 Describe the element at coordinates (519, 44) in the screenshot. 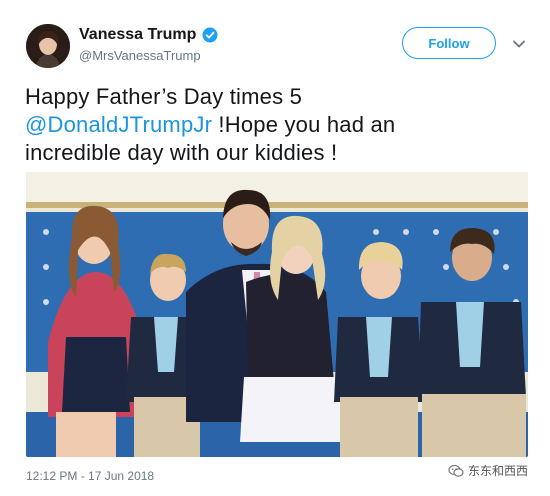

I see `chevron-down-icon` at that location.